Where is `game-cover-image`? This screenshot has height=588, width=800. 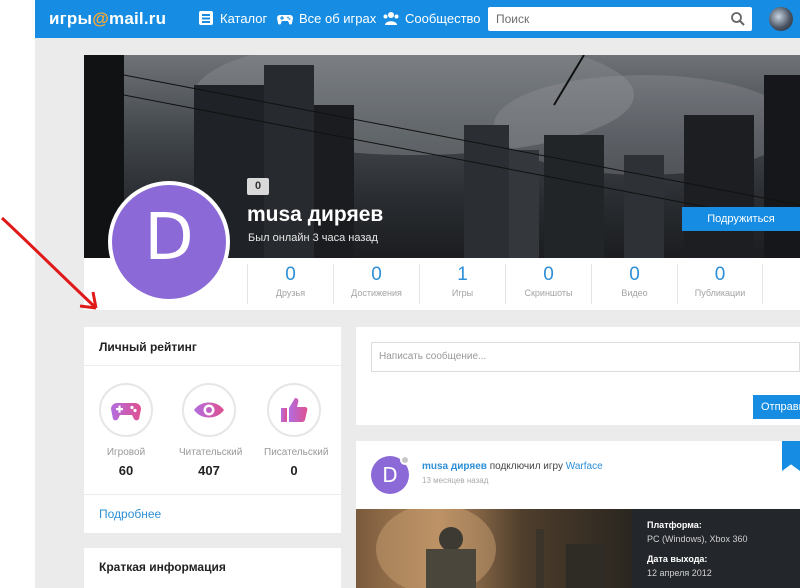 game-cover-image is located at coordinates (494, 548).